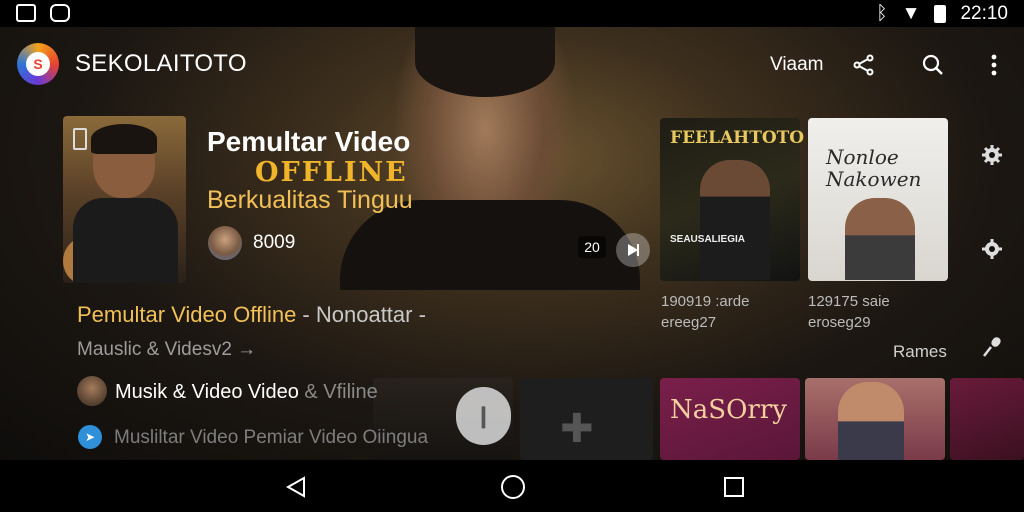  What do you see at coordinates (592, 247) in the screenshot?
I see `duration-badge: 20` at bounding box center [592, 247].